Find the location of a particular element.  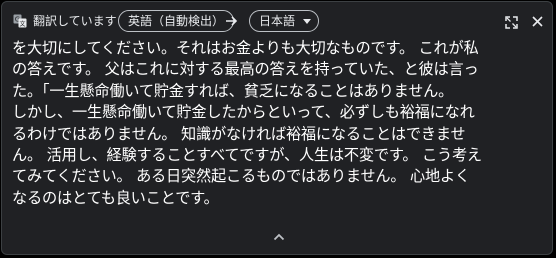

source-language-label: 英語（自動検出） is located at coordinates (176, 21).